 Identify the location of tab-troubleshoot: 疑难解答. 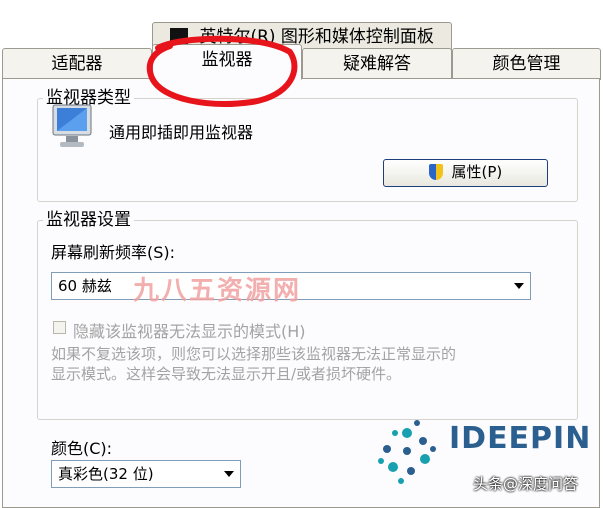
(377, 64).